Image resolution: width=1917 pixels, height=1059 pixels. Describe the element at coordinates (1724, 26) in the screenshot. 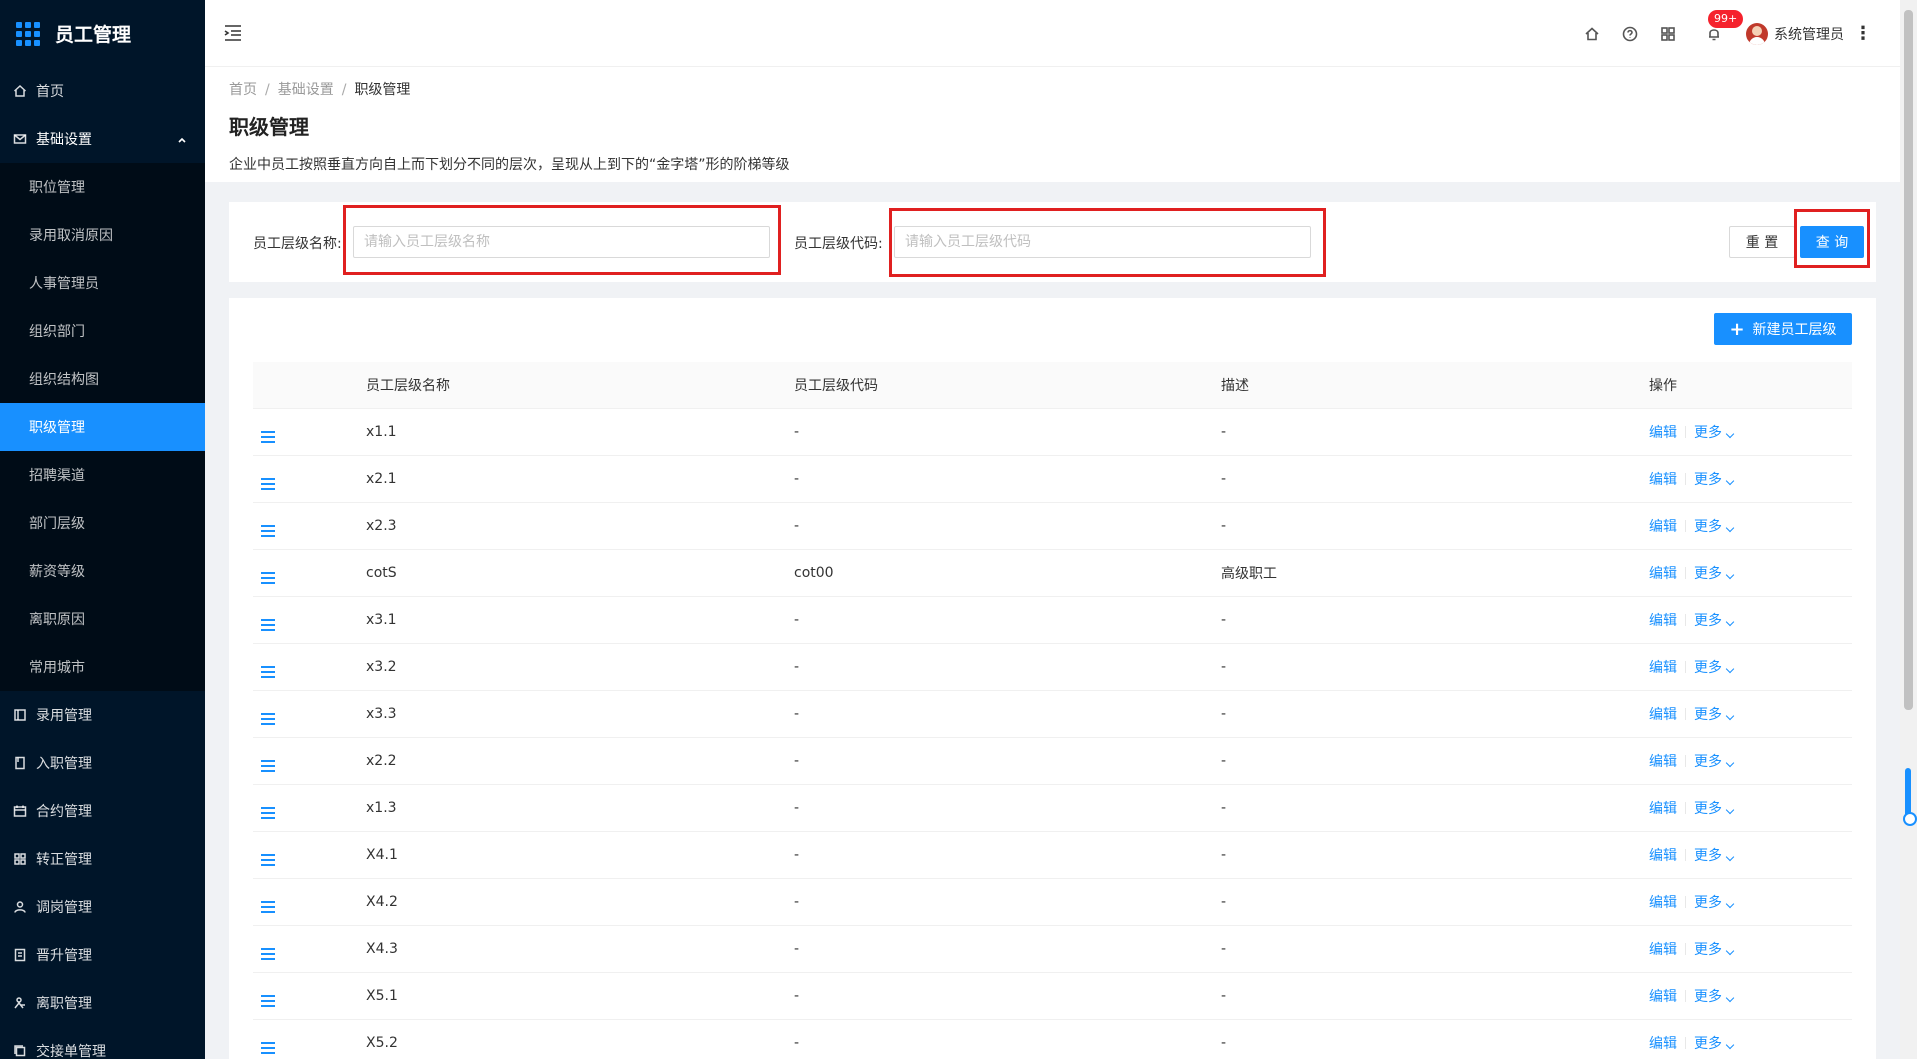

I see `bell-icon: 99+` at that location.